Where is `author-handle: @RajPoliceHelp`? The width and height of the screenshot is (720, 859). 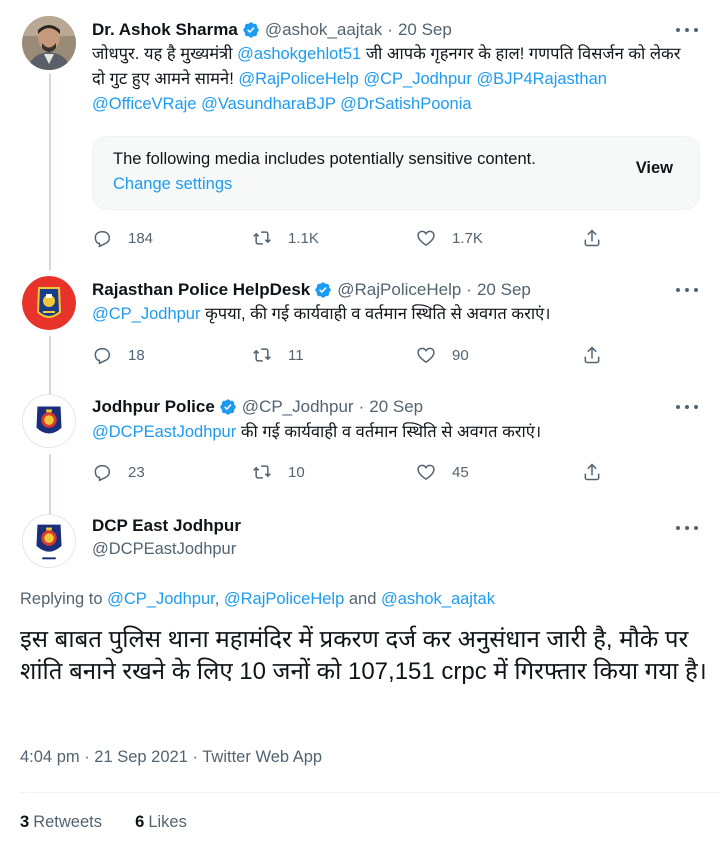
author-handle: @RajPoliceHelp is located at coordinates (399, 290).